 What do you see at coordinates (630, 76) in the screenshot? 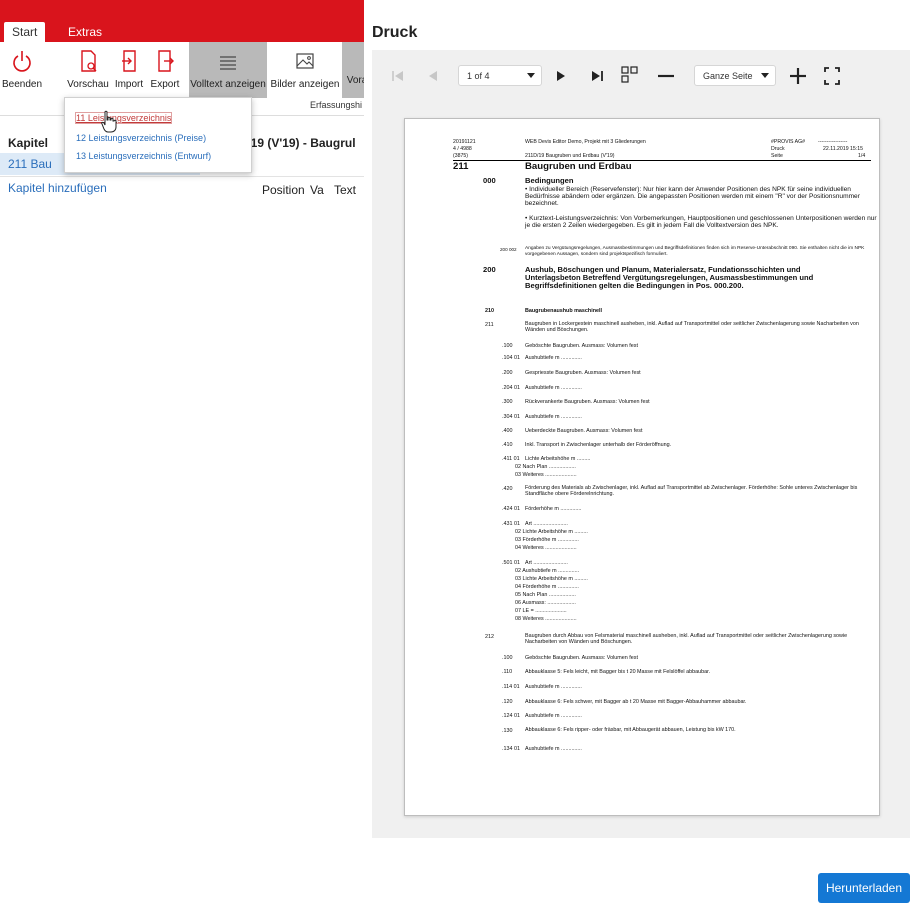
I see `multi-page-icon` at bounding box center [630, 76].